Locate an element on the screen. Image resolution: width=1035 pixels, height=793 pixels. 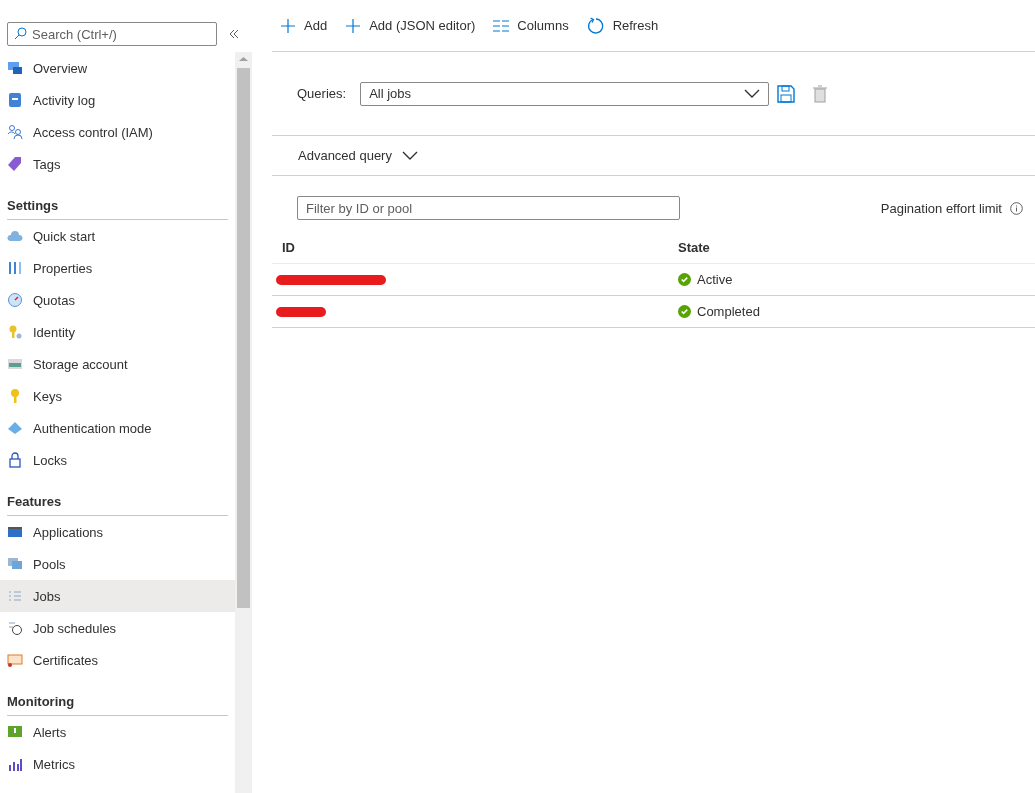
sidebar-item: Metrics is located at coordinates (117, 764).